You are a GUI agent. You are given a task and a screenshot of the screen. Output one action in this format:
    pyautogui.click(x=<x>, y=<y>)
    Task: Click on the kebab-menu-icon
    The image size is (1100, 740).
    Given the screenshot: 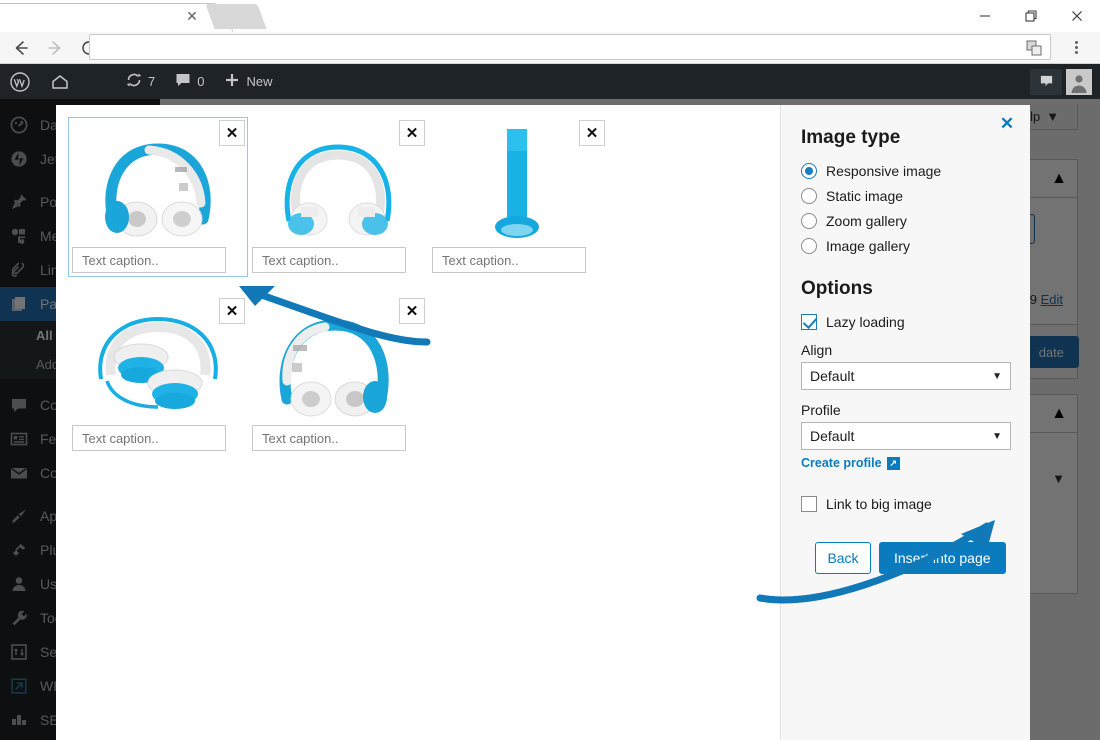 What is the action you would take?
    pyautogui.click(x=1076, y=47)
    